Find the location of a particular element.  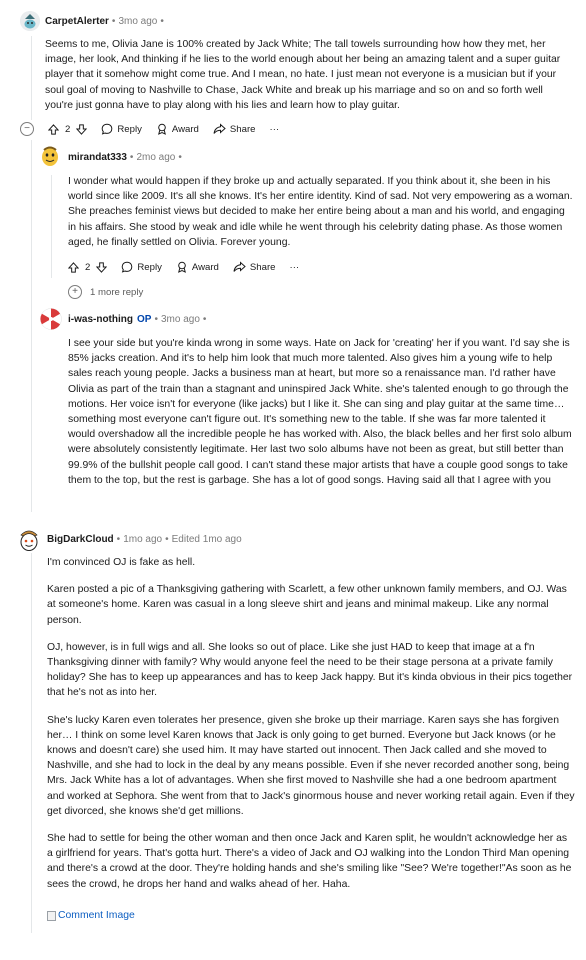

comment-image-alt: Comment Image is located at coordinates (96, 915).